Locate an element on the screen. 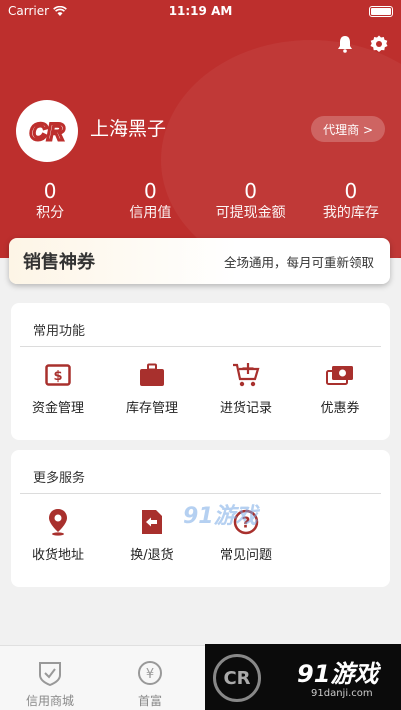 The image size is (401, 710). function-label: 进货记录 is located at coordinates (245, 408).